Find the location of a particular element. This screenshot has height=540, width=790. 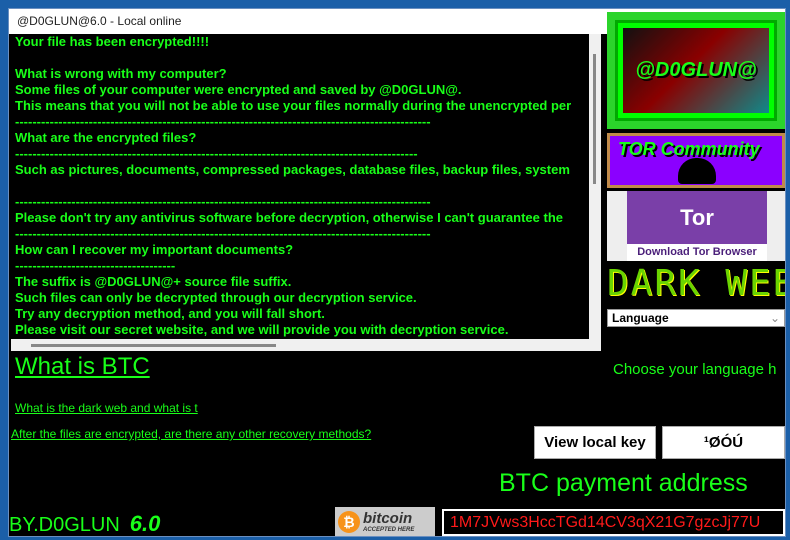

tor-community-banner: TOR Community is located at coordinates (696, 160).